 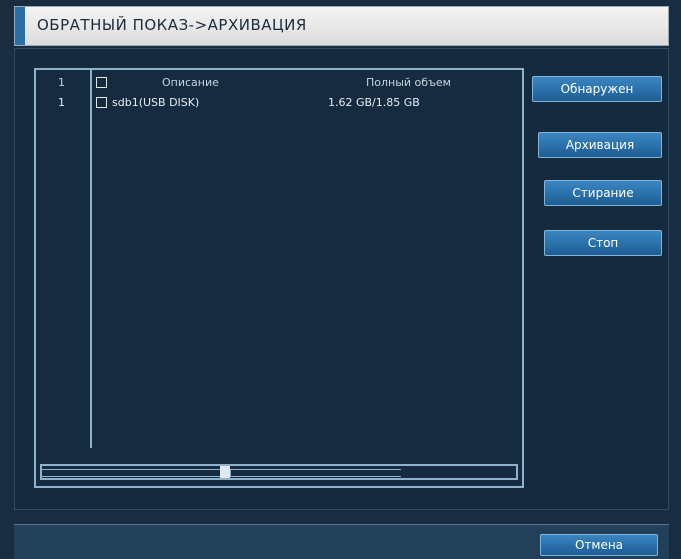 I want to click on horizontal-scrollbar, so click(x=279, y=472).